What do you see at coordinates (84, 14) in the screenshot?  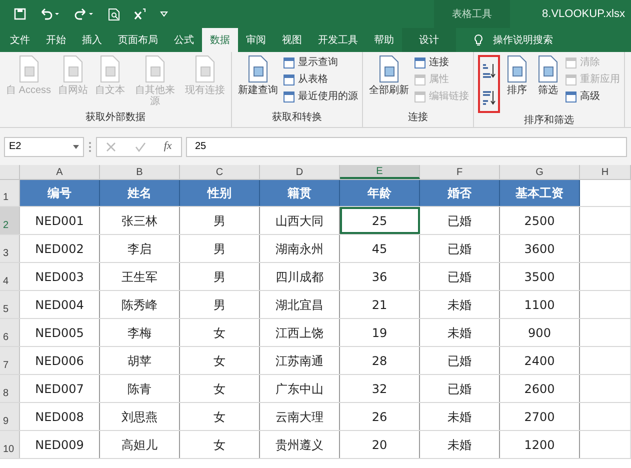 I see `redo-icon` at bounding box center [84, 14].